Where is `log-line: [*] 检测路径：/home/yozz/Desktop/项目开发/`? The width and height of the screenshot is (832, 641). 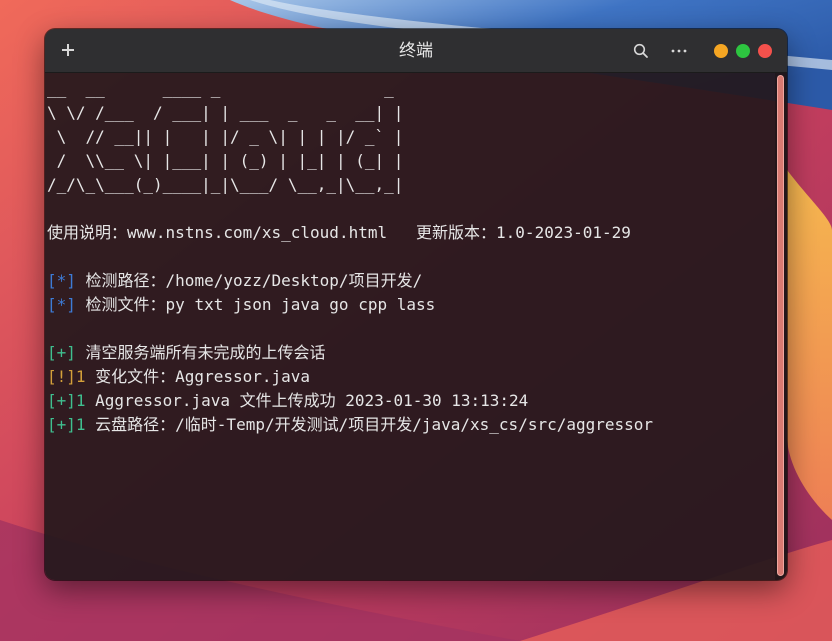 log-line: [*] 检测路径：/home/yozz/Desktop/项目开发/ is located at coordinates (410, 281).